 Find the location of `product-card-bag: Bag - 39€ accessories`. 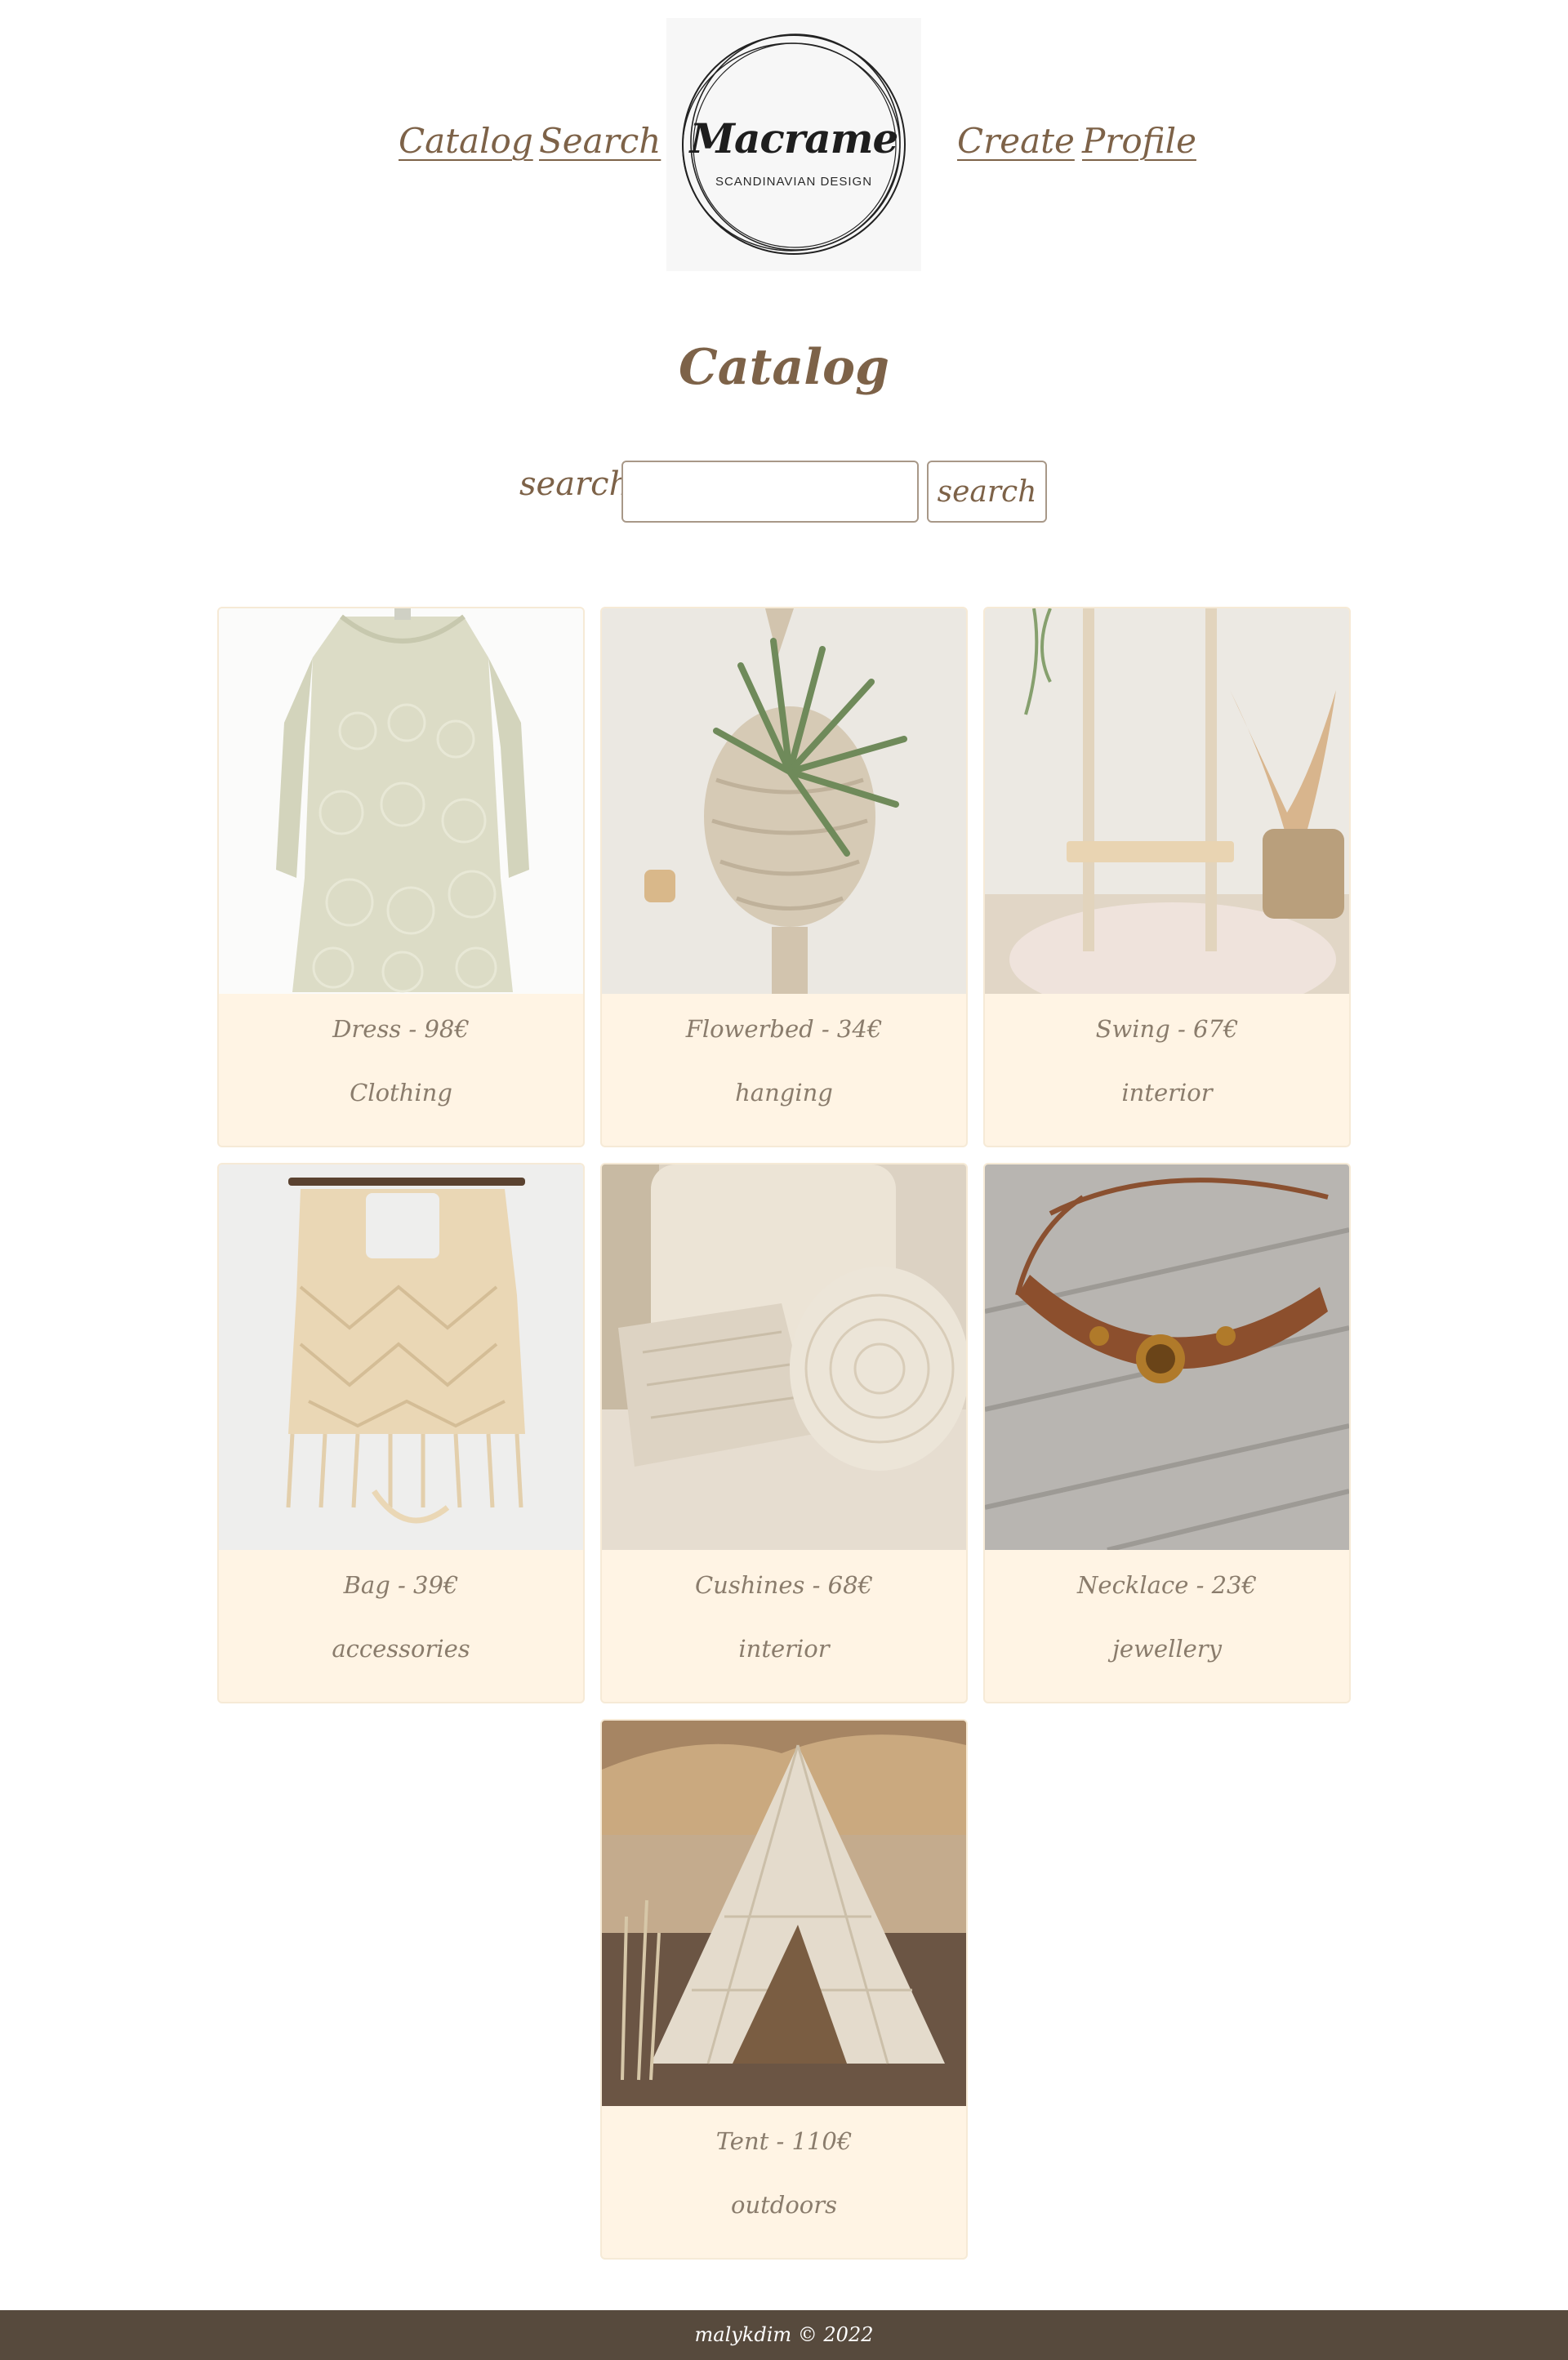

product-card-bag: Bag - 39€ accessories is located at coordinates (401, 1433).